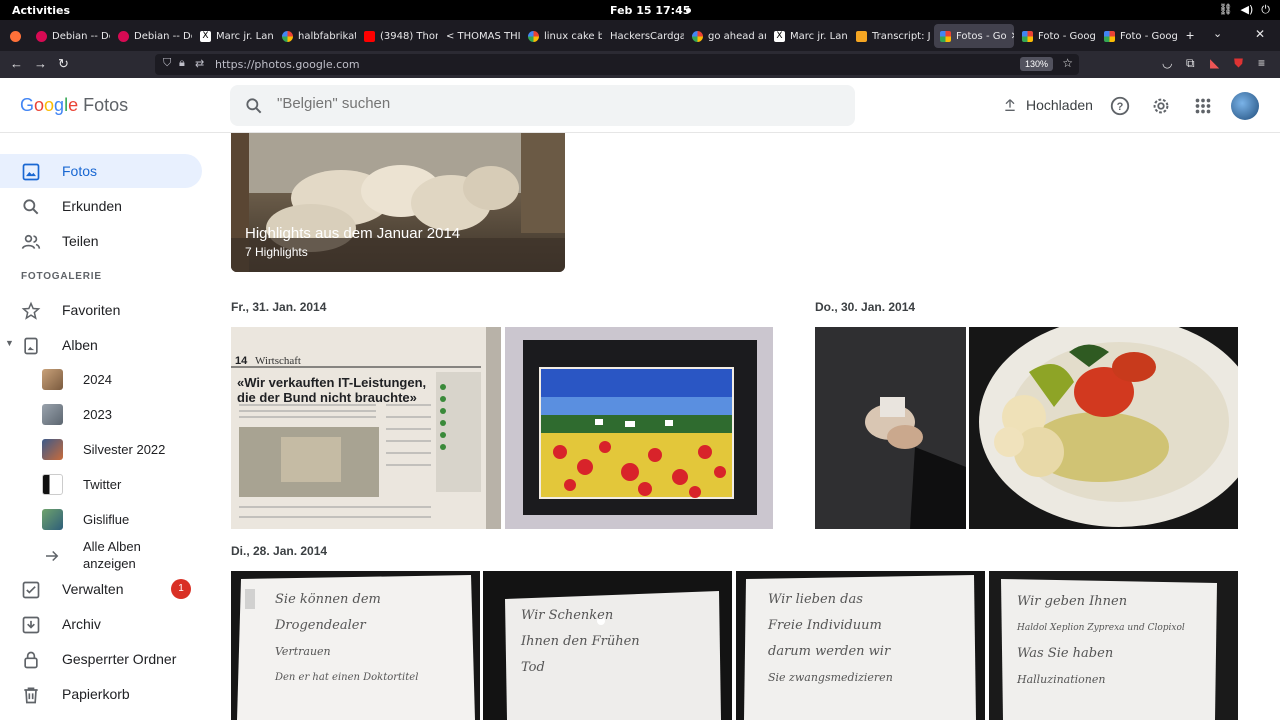 This screenshot has width=1280, height=720. What do you see at coordinates (182, 63) in the screenshot?
I see `lock-icon: 🔒︎` at bounding box center [182, 63].